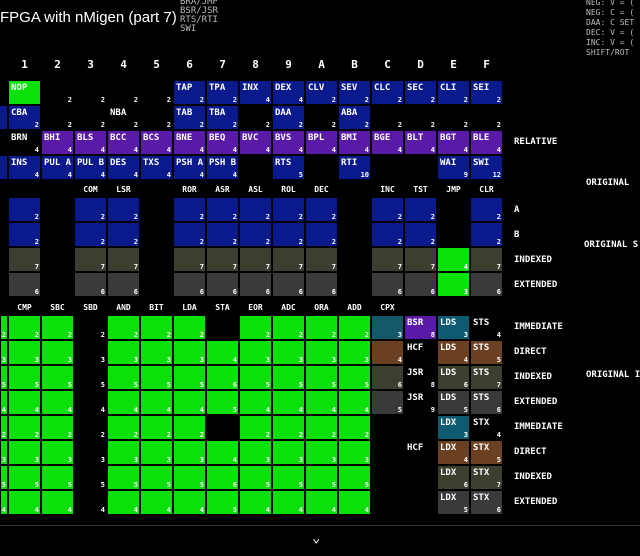 This screenshot has width=640, height=556. What do you see at coordinates (199, 17) in the screenshot?
I see `branch-notes: BRA/JMP BSR/JSR RTS/RTI SWI` at bounding box center [199, 17].